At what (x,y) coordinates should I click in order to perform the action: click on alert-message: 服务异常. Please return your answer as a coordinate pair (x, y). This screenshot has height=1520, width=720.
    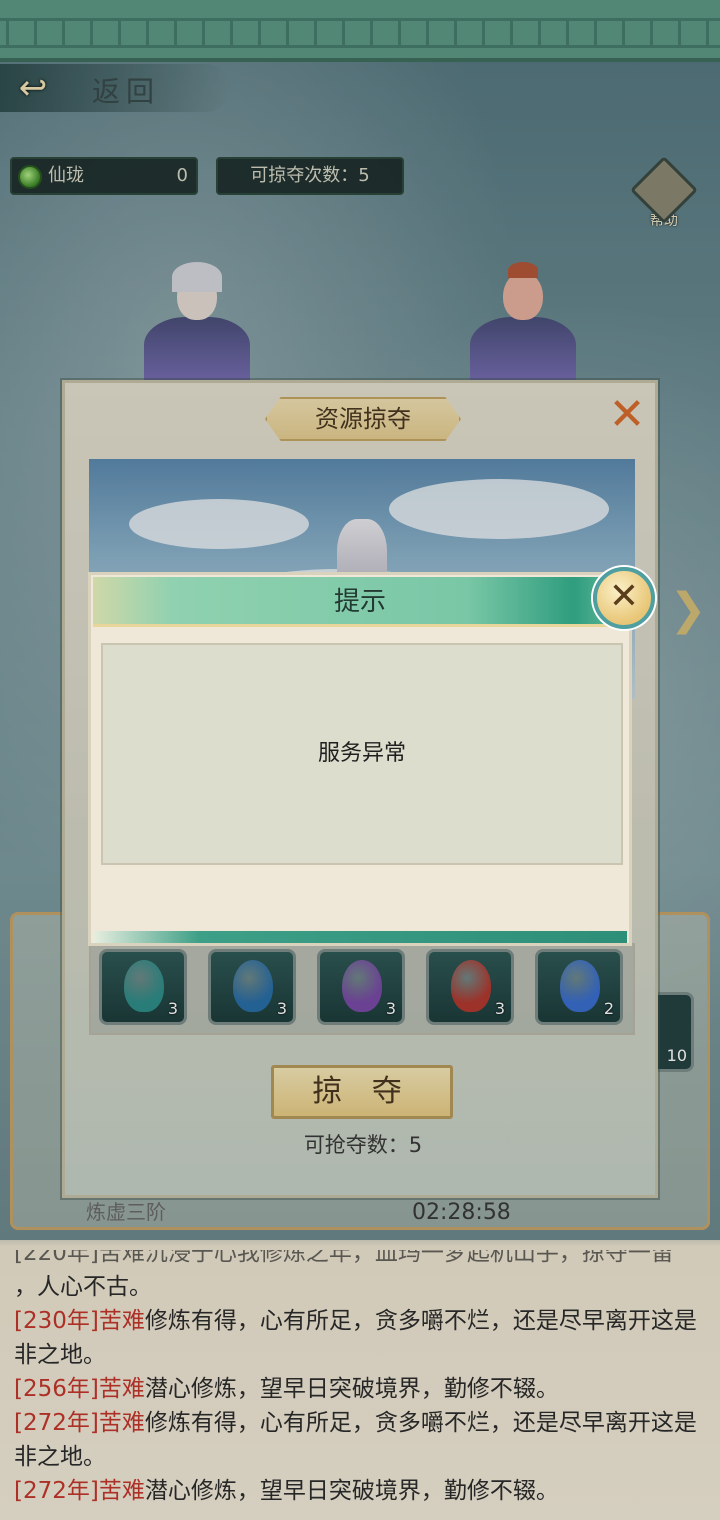
    Looking at the image, I should click on (361, 753).